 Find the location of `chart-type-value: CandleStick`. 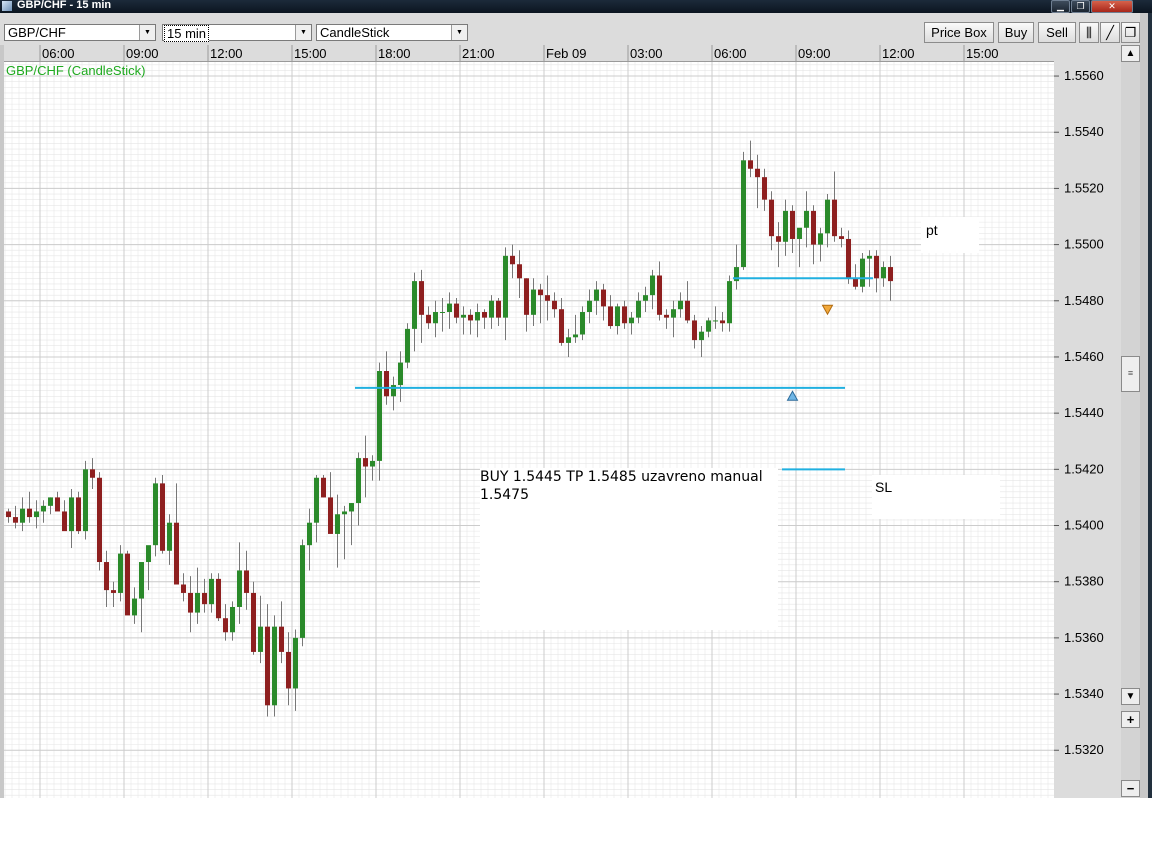

chart-type-value: CandleStick is located at coordinates (355, 32).